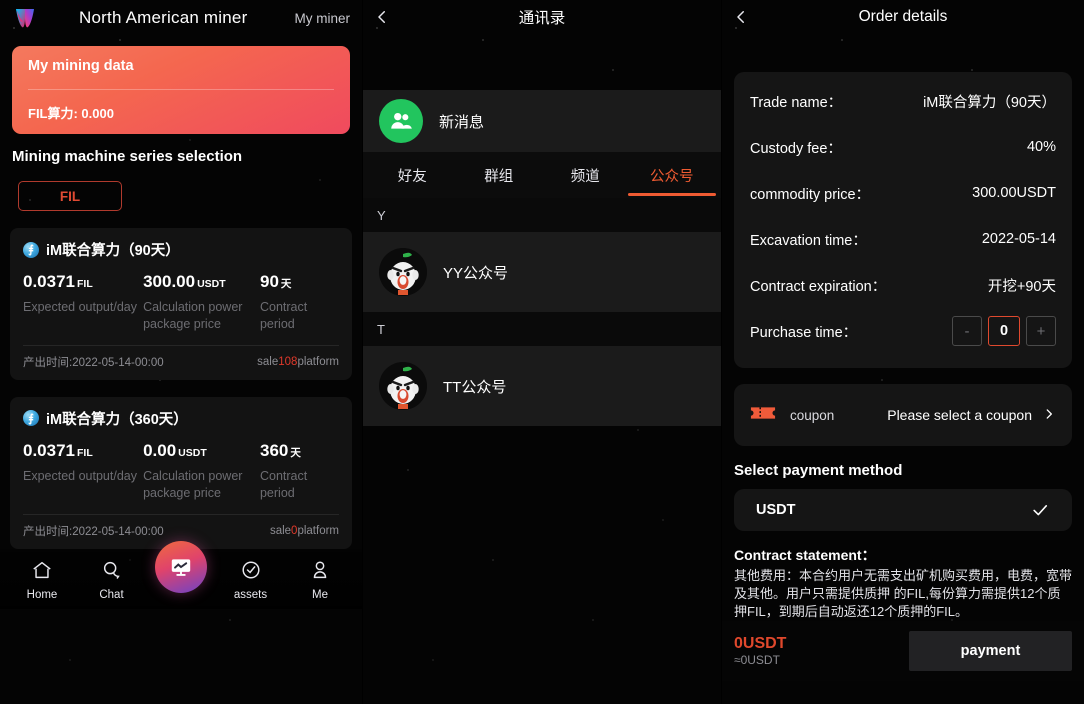  Describe the element at coordinates (542, 62) in the screenshot. I see `header-spacer` at that location.